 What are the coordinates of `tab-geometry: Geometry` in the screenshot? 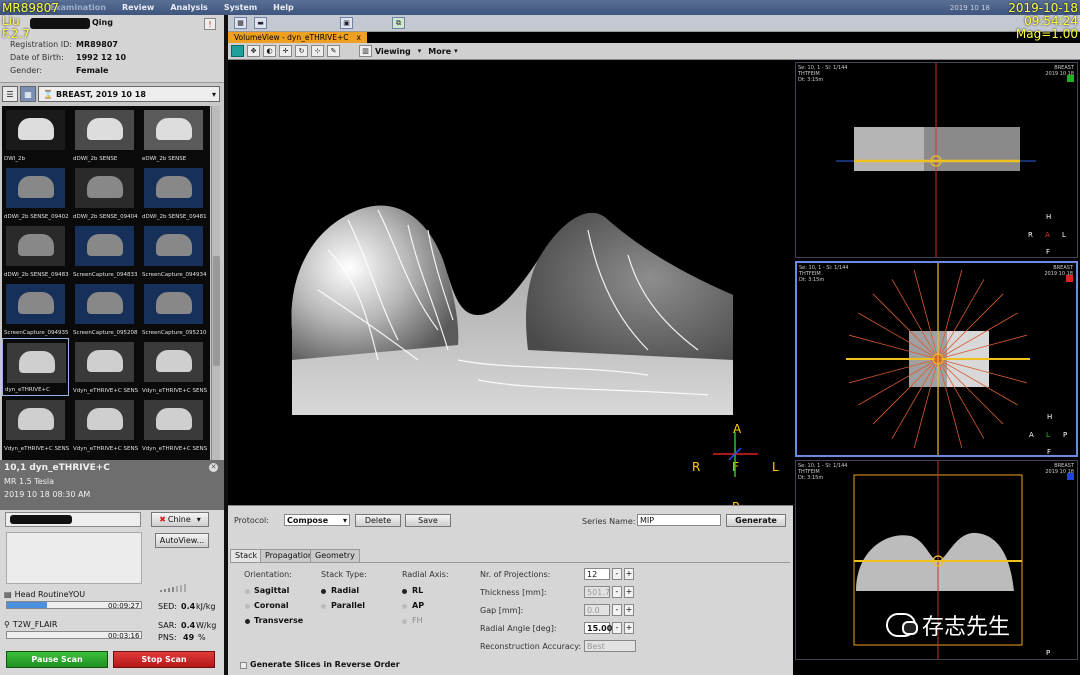 It's located at (335, 555).